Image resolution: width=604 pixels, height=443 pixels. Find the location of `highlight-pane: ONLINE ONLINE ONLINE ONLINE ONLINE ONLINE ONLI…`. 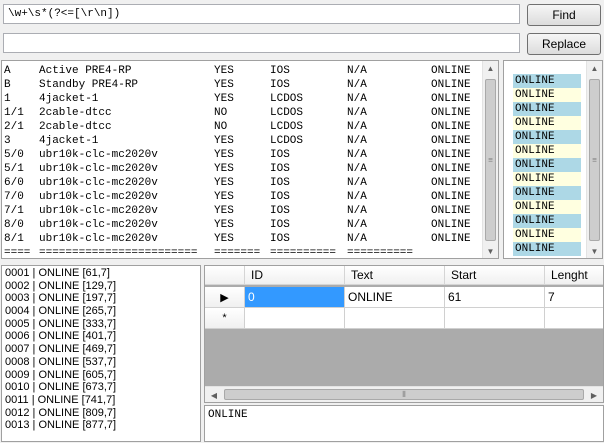

highlight-pane: ONLINE ONLINE ONLINE ONLINE ONLINE ONLINE ONLI… is located at coordinates (553, 159).